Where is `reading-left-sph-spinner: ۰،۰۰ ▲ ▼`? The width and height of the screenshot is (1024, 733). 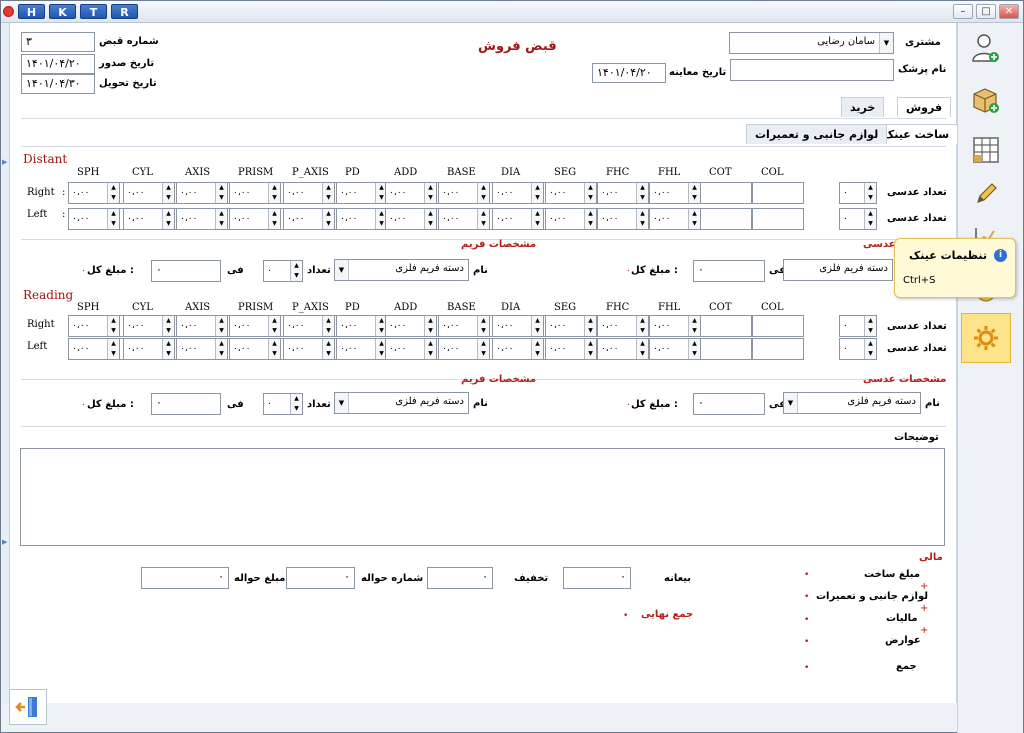 reading-left-sph-spinner: ۰،۰۰ ▲ ▼ is located at coordinates (94, 349).